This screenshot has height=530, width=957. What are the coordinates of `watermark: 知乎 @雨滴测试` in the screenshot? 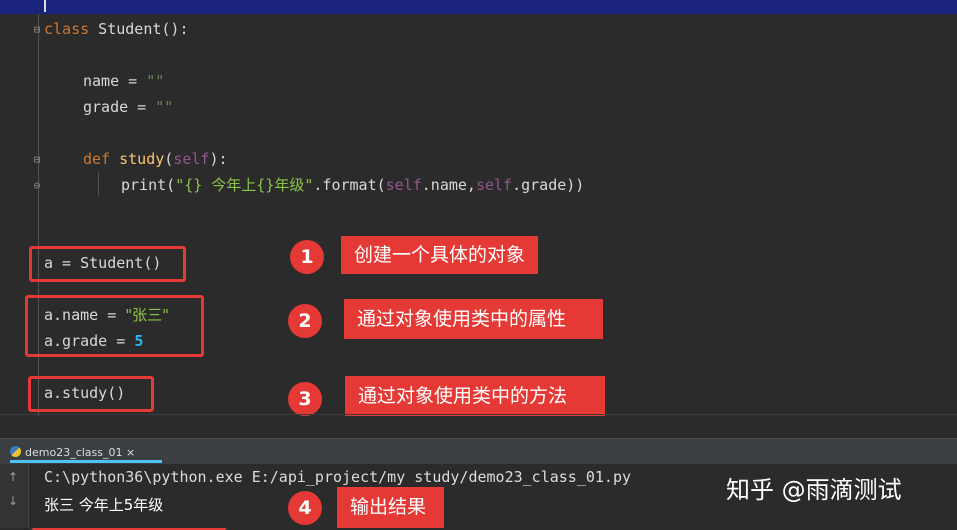 It's located at (814, 490).